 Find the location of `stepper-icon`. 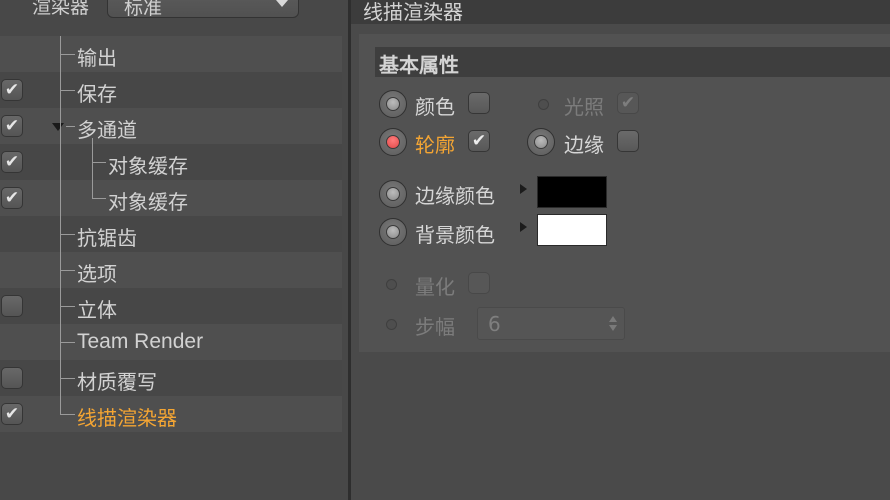

stepper-icon is located at coordinates (614, 324).